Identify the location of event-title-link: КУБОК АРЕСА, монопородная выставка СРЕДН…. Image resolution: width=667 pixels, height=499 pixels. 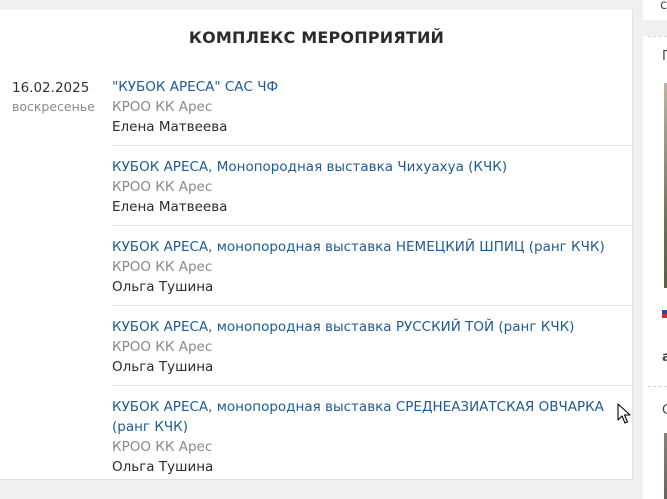
(372, 417).